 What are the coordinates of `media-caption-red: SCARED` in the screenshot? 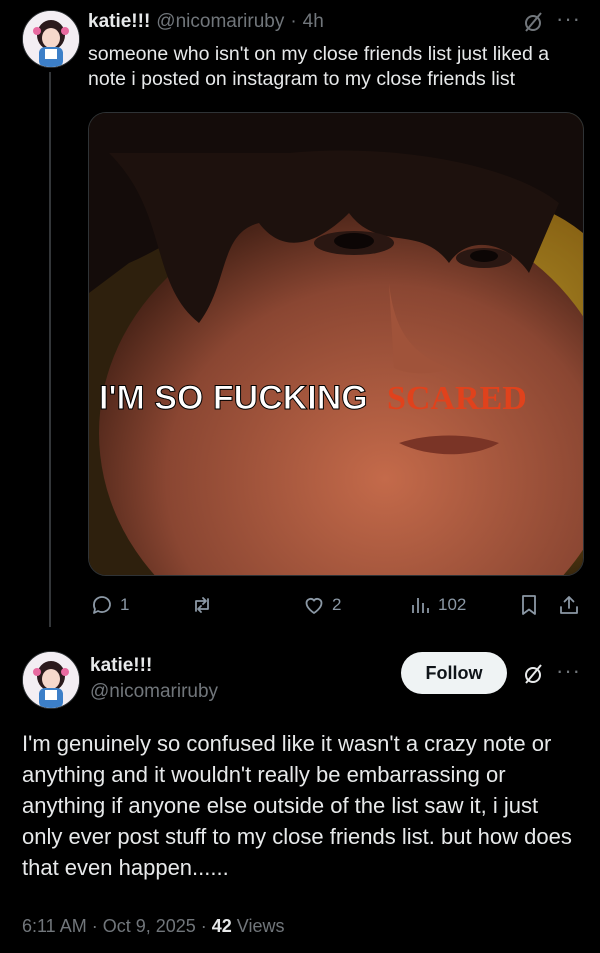 It's located at (457, 398).